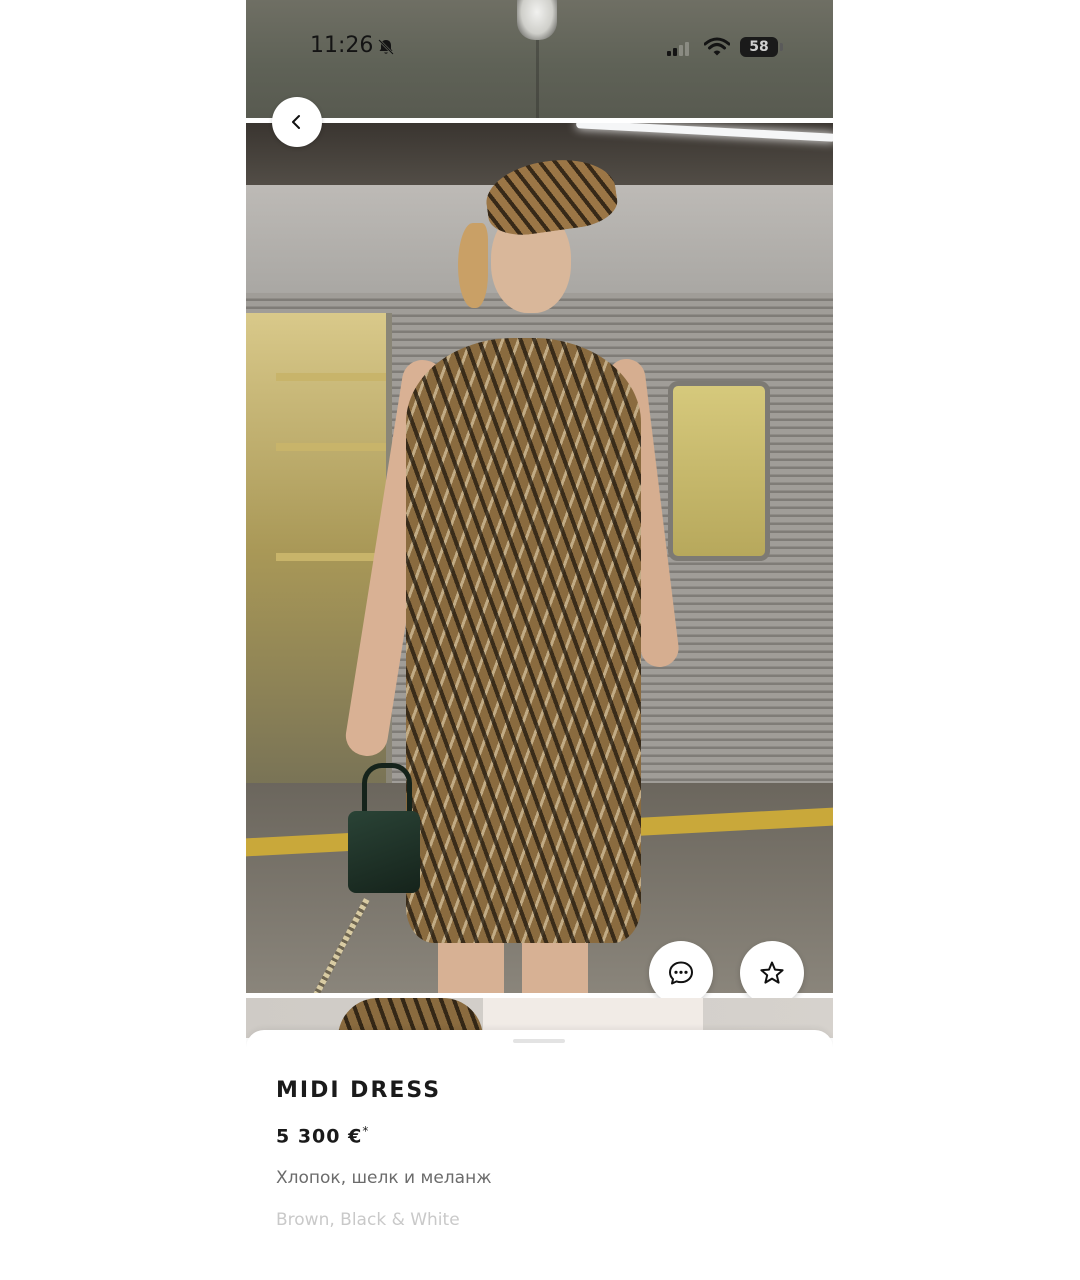 The image size is (1080, 1280). I want to click on photo-train-window, so click(719, 471).